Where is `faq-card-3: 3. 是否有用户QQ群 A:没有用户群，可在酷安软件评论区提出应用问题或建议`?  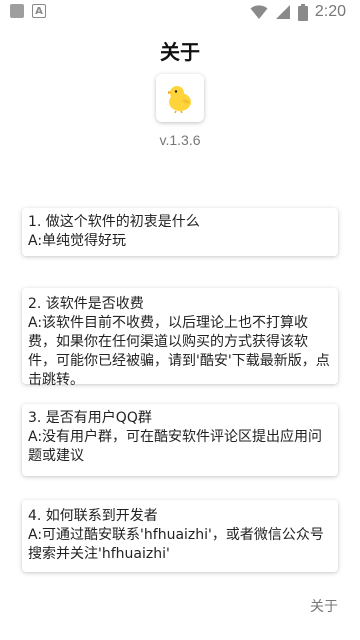 faq-card-3: 3. 是否有用户QQ群 A:没有用户群，可在酷安软件评论区提出应用问题或建议 is located at coordinates (180, 440).